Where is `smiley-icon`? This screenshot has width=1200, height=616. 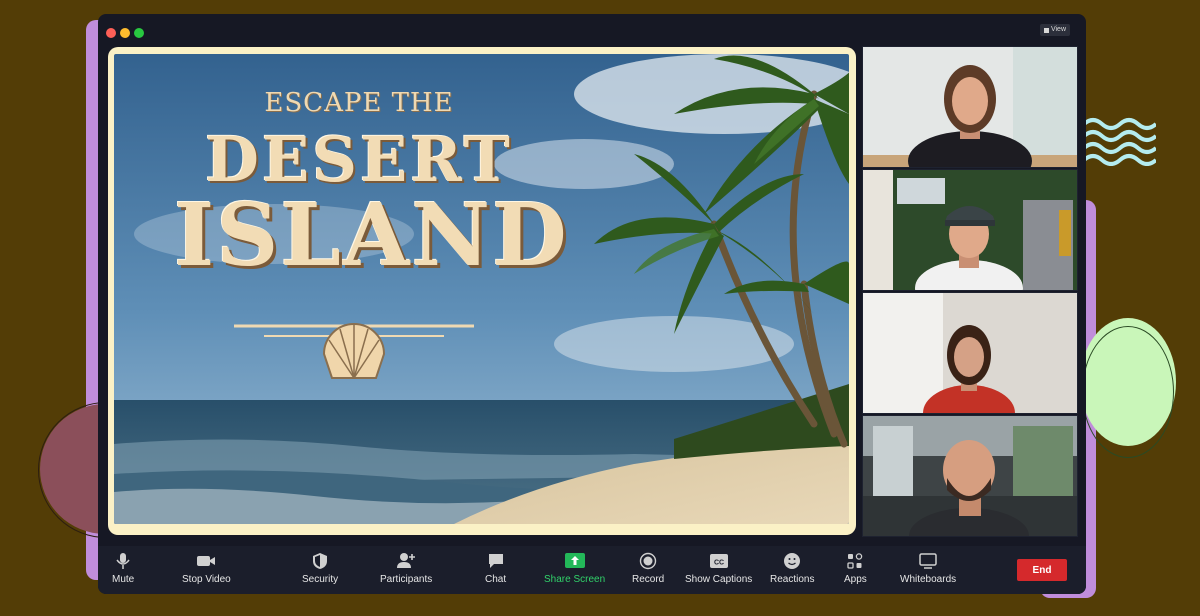
smiley-icon is located at coordinates (792, 561).